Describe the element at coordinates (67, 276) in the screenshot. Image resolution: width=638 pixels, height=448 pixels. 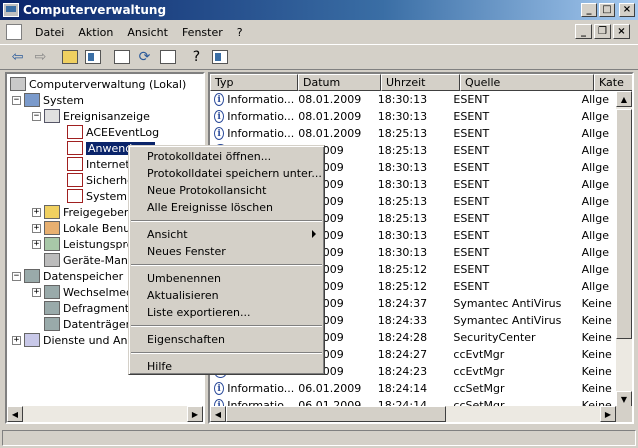
I see `tree-item-storage: − Datenspeicher` at that location.